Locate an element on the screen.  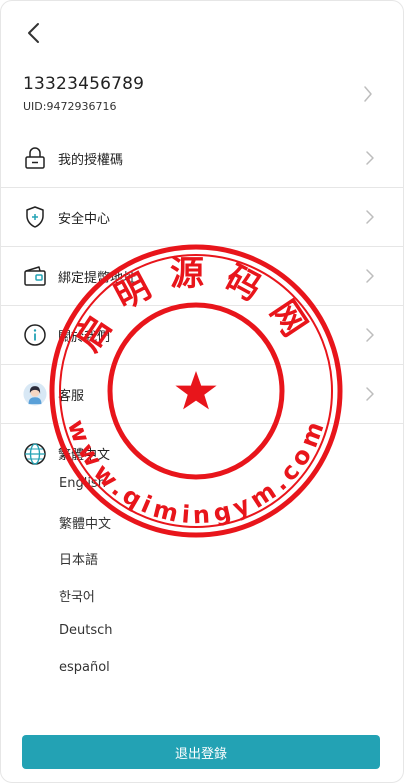
menu-item-label: 我的授權碼 is located at coordinates (91, 160).